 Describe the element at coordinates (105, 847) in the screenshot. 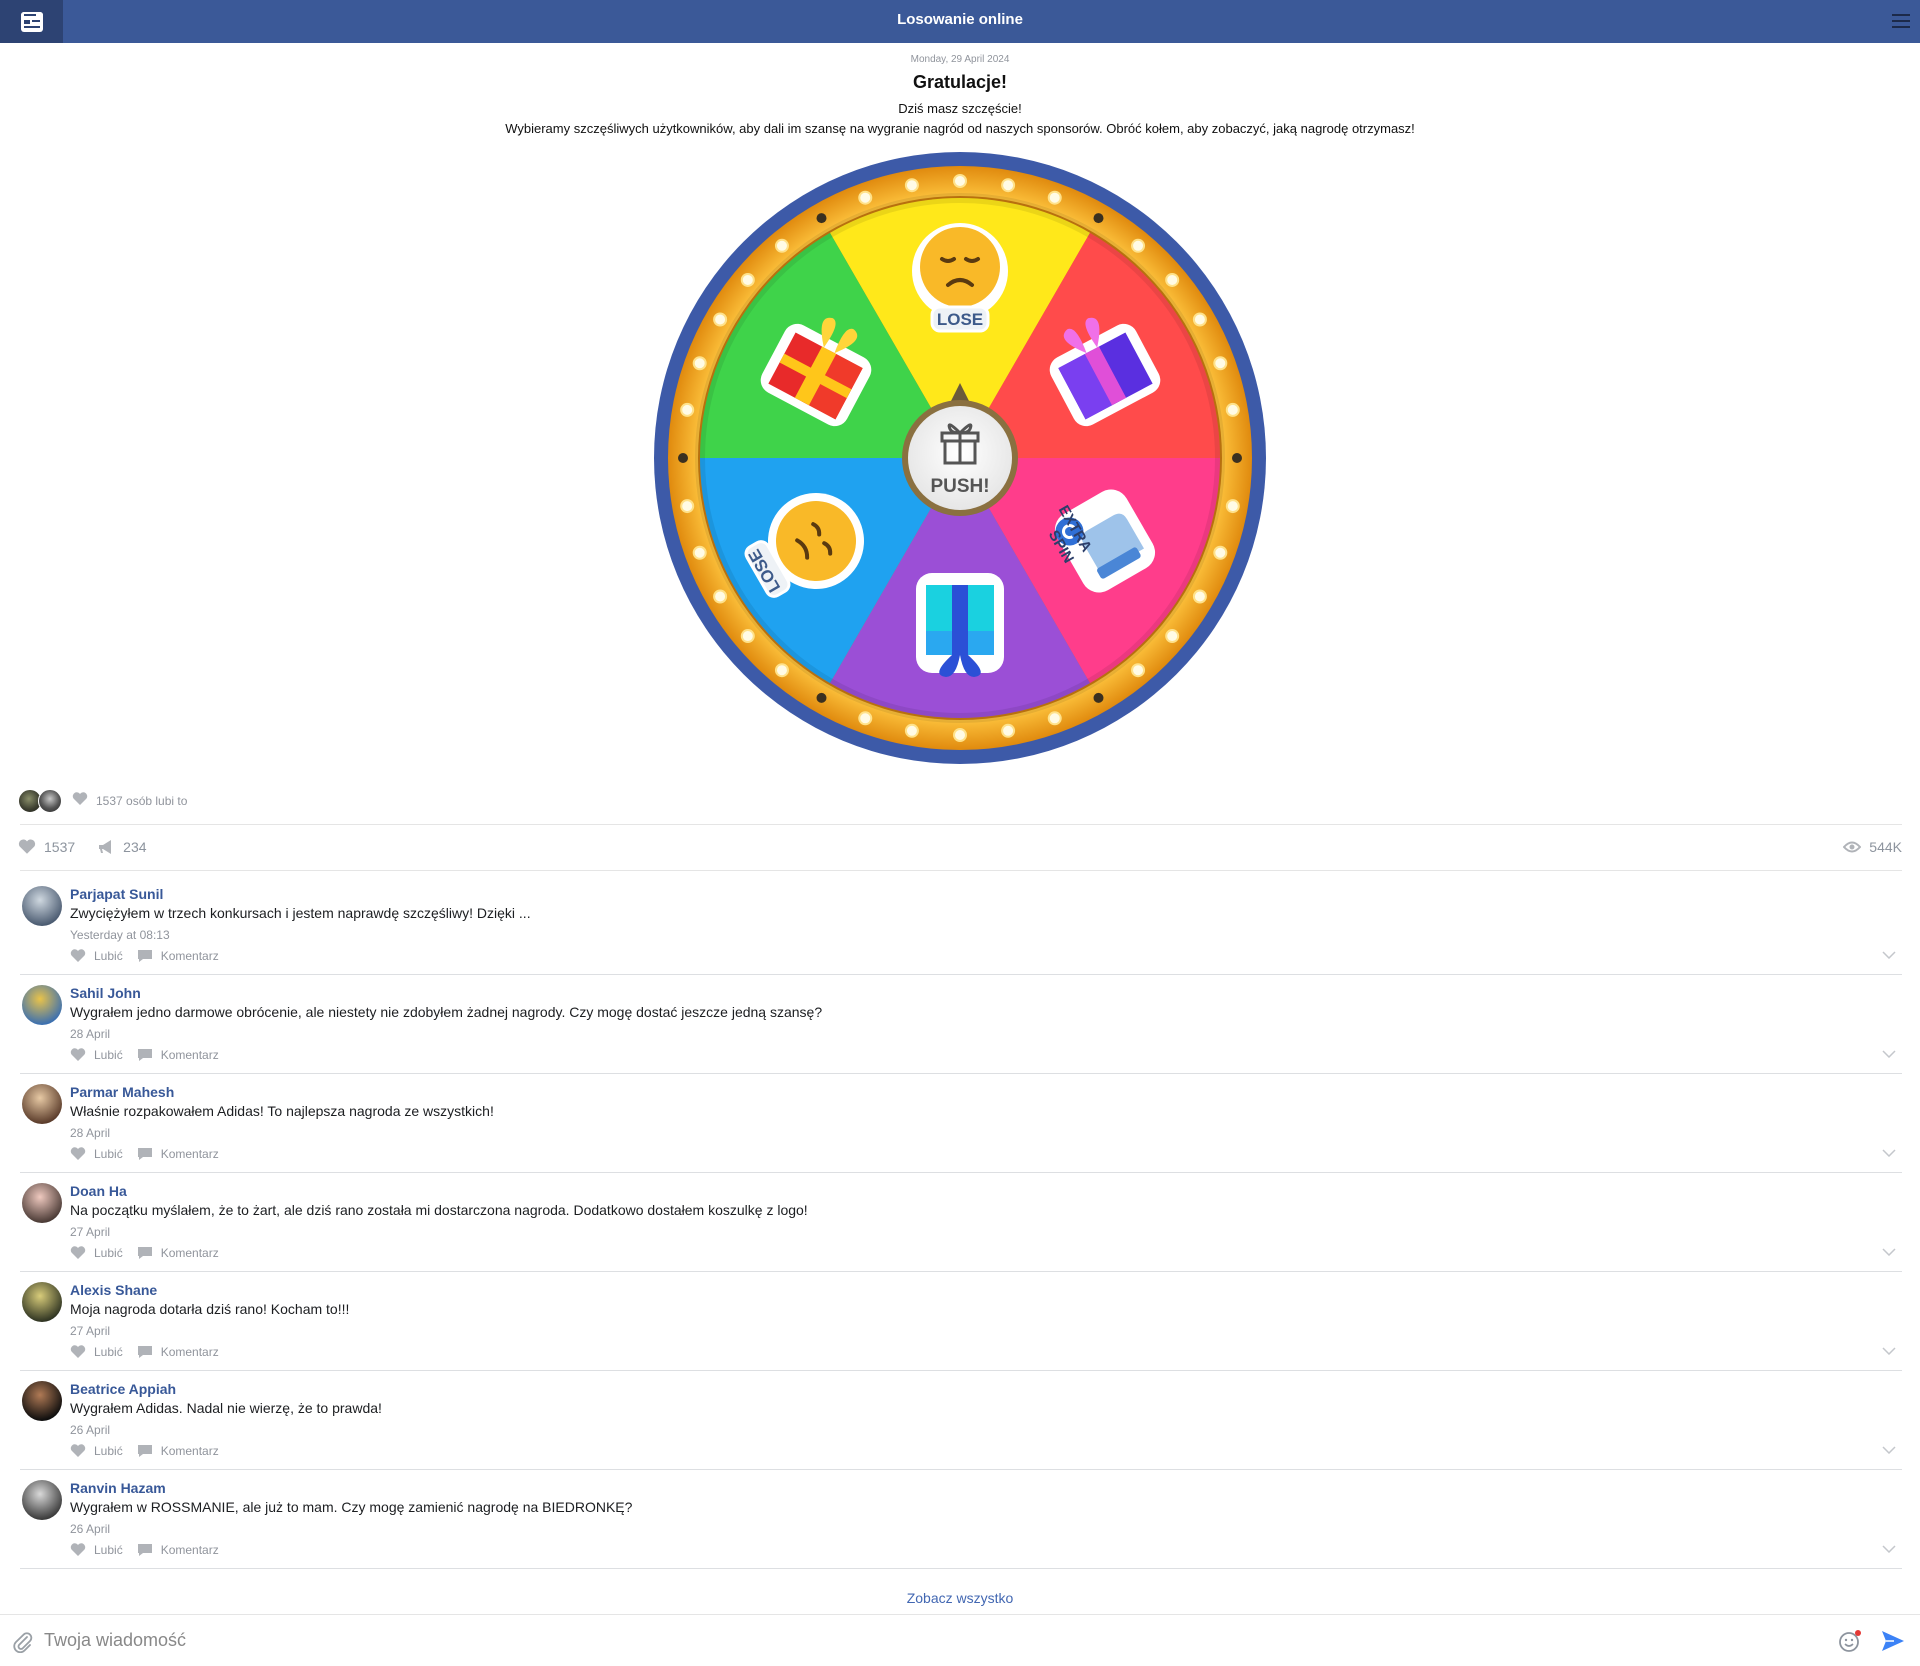

I see `megaphone-icon` at that location.